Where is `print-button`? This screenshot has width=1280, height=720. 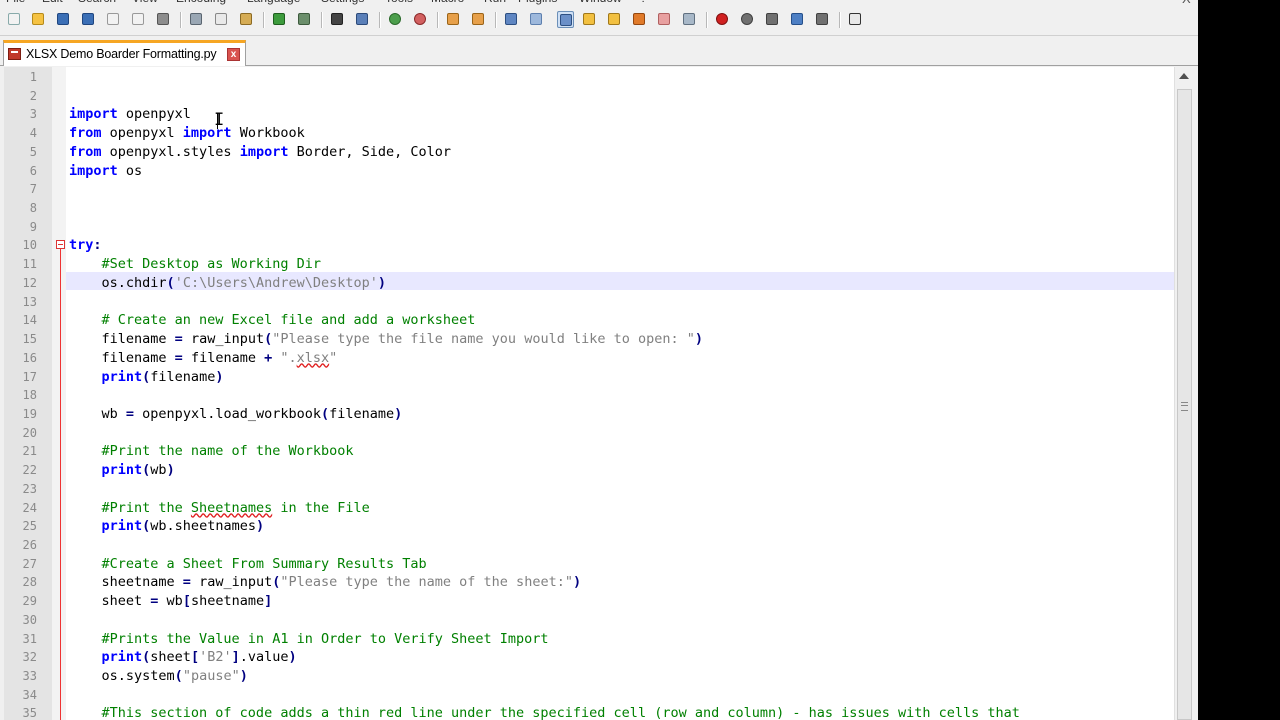
print-button is located at coordinates (163, 19).